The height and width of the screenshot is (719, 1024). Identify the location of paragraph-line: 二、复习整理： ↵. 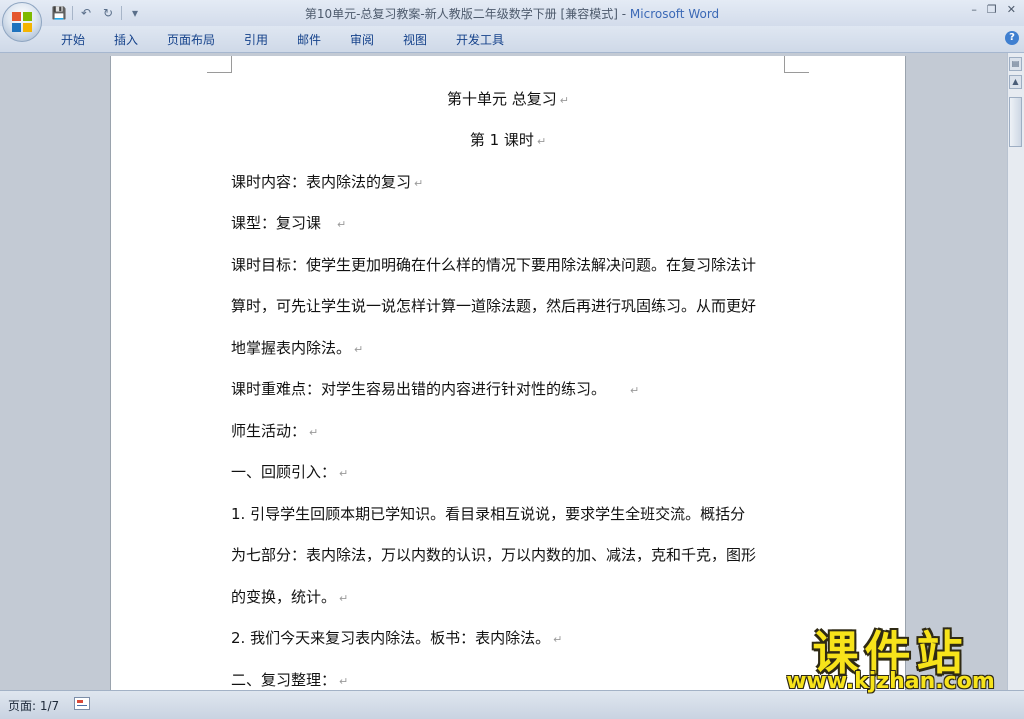
(290, 680).